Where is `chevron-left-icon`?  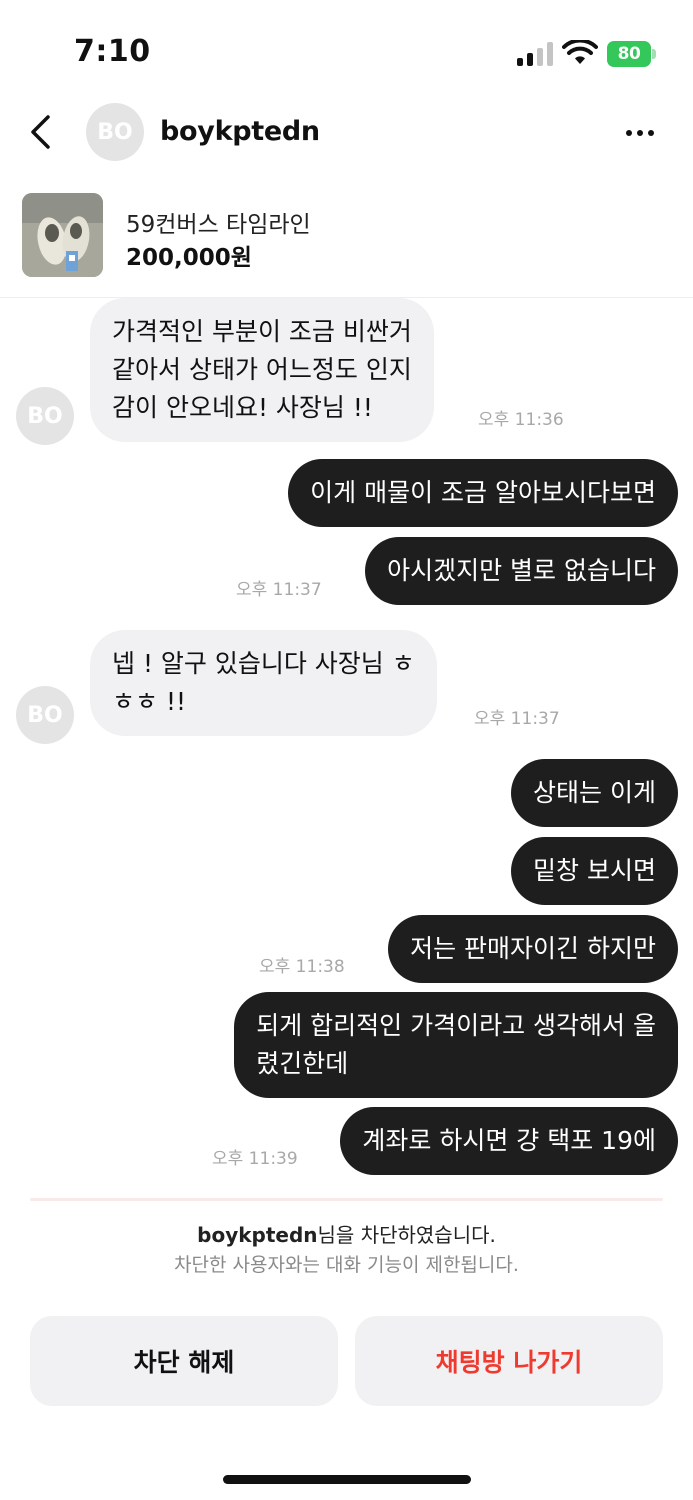
chevron-left-icon is located at coordinates (40, 132).